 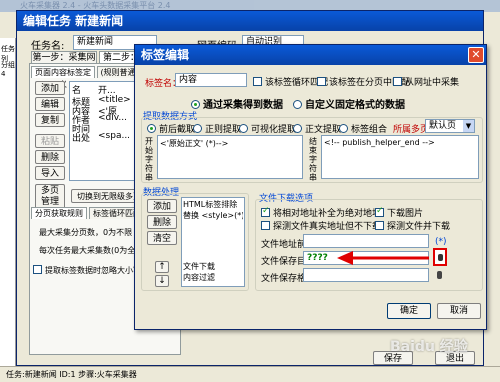 What do you see at coordinates (321, 225) in the screenshot?
I see `detect-no-download-checkbox: 探测文件真实地址但不下载` at bounding box center [321, 225].